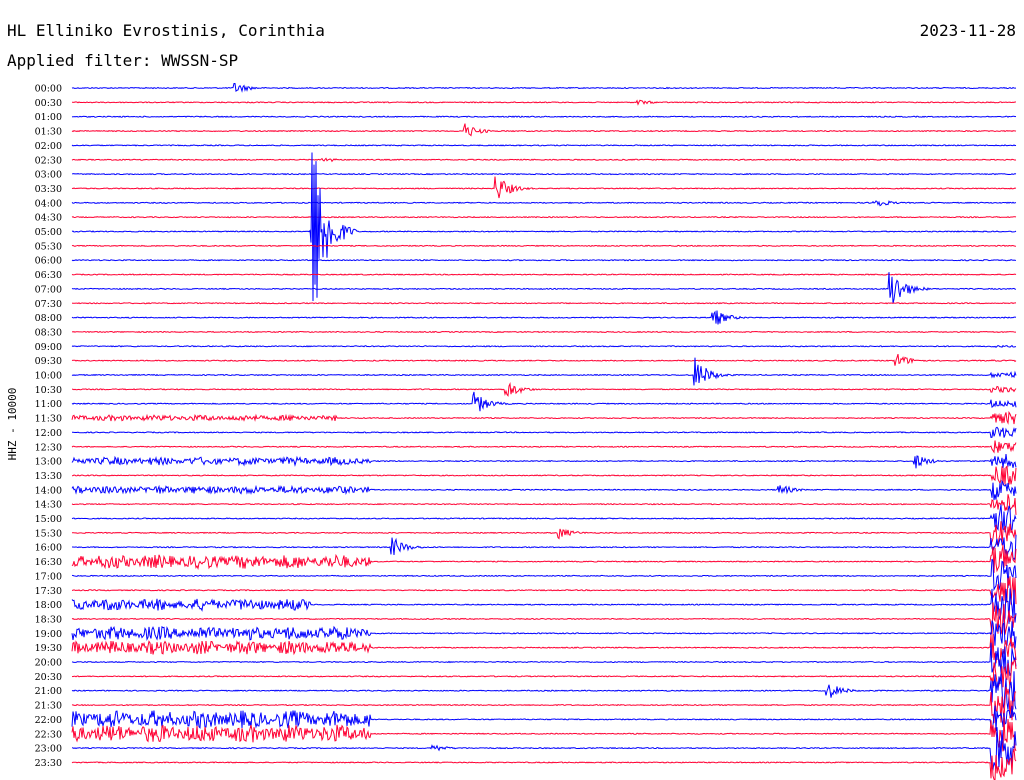 The width and height of the screenshot is (1024, 780). What do you see at coordinates (48, 218) in the screenshot?
I see `row-time-label: 04:30` at bounding box center [48, 218].